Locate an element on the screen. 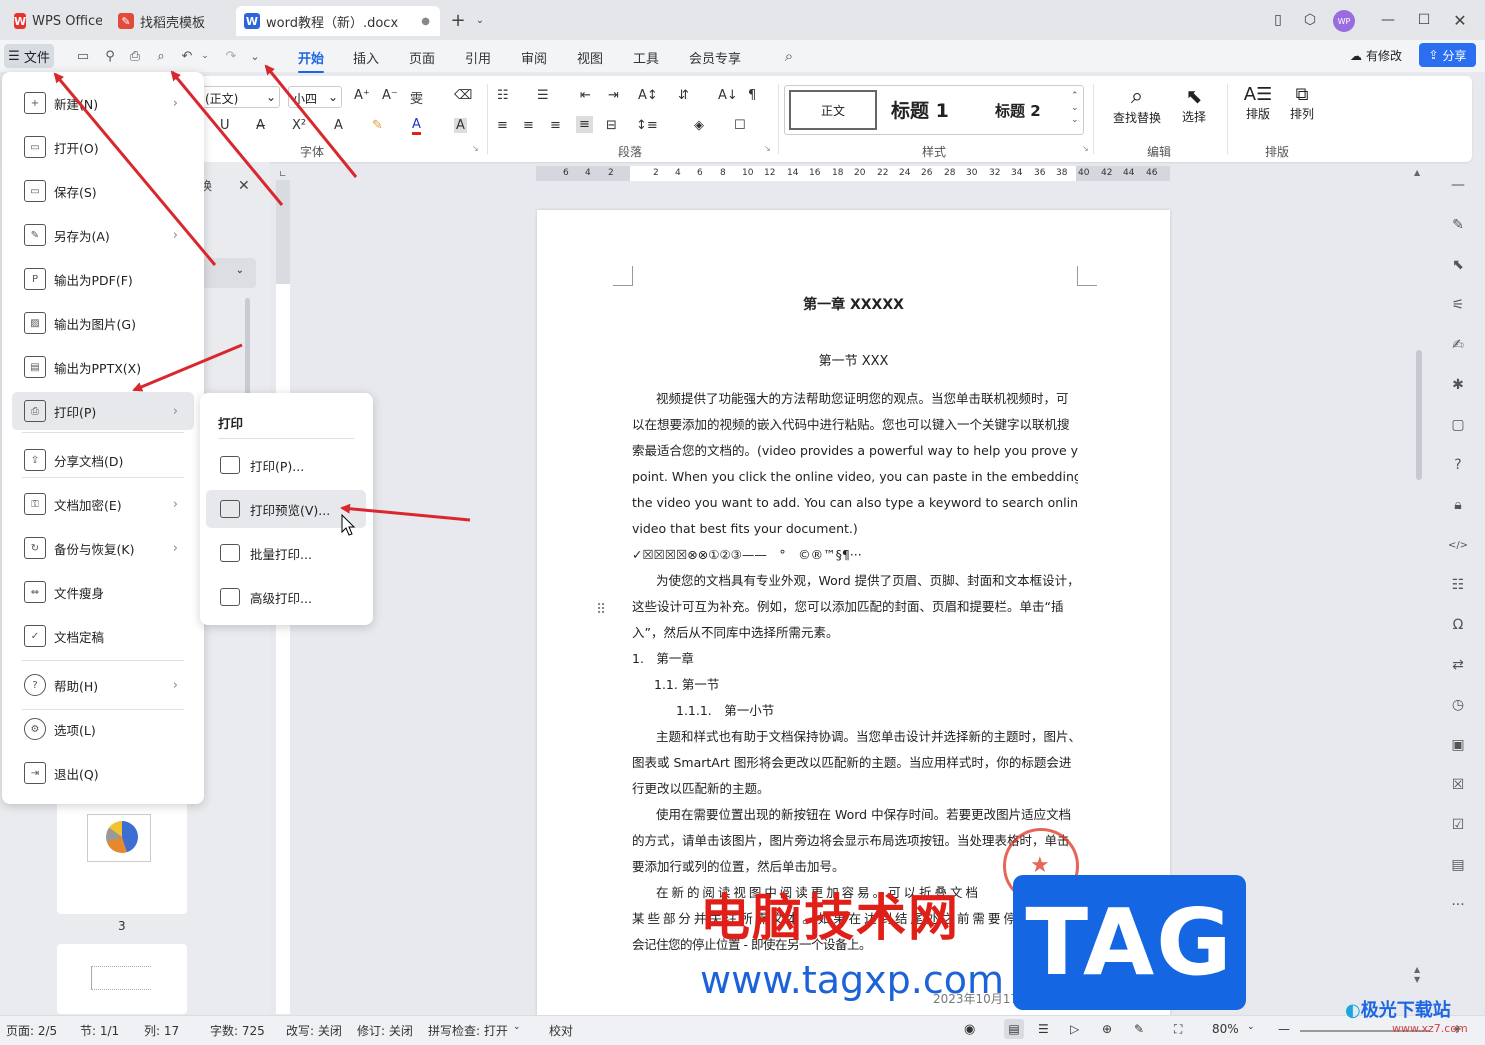  omega-icon: Ω is located at coordinates (1458, 625).